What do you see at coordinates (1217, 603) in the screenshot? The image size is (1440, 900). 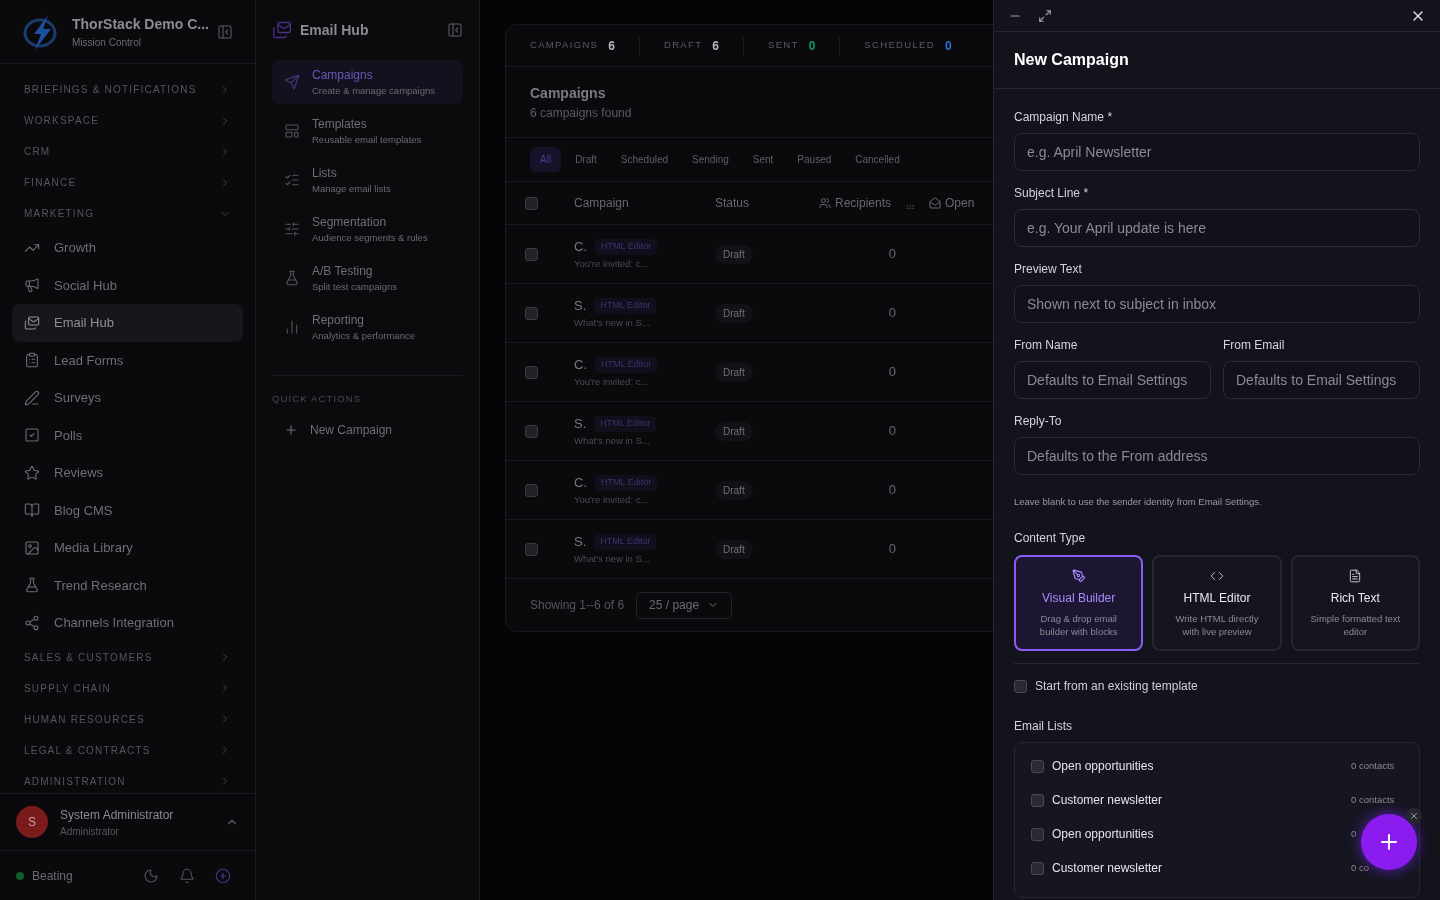 I see `content-type-option: HTML Editor Write HTML directly with live preview` at bounding box center [1217, 603].